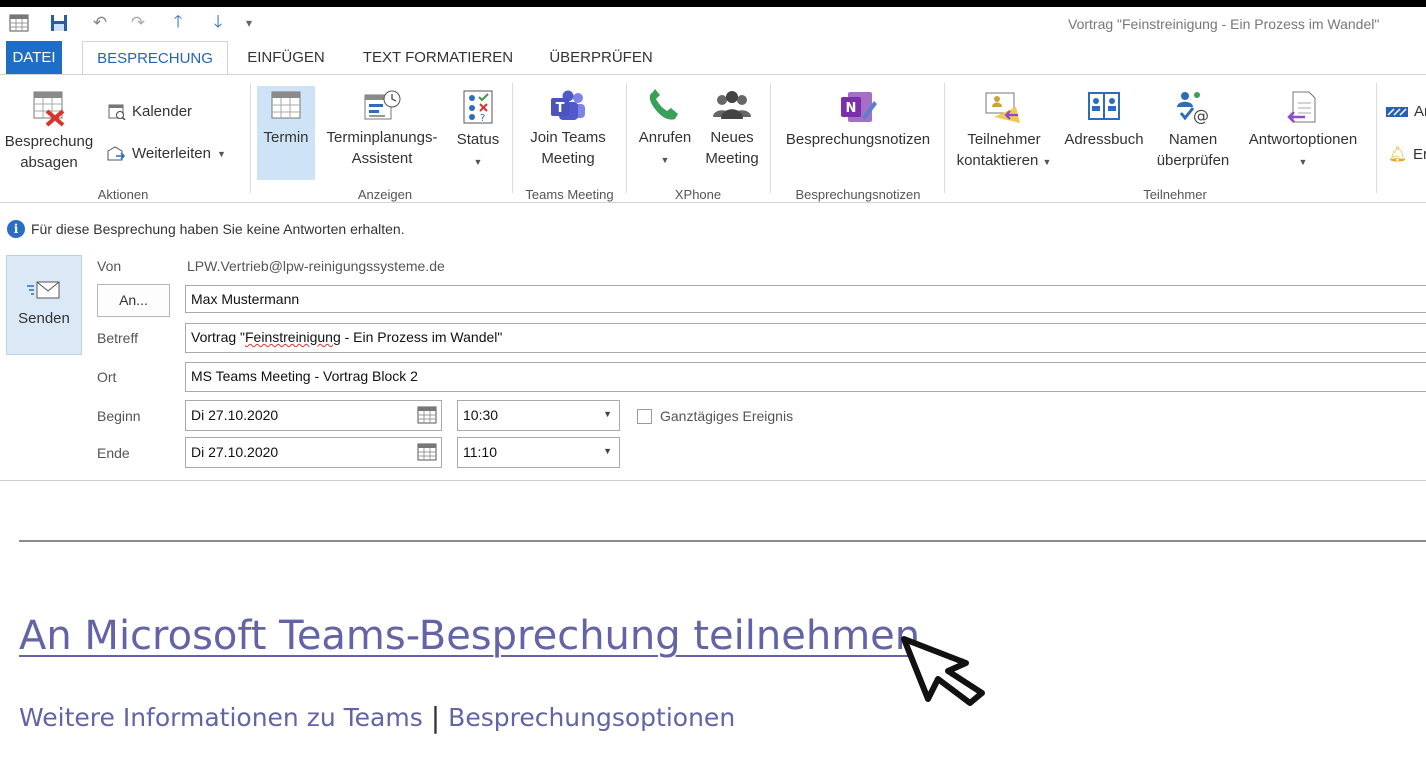 Image resolution: width=1426 pixels, height=770 pixels. Describe the element at coordinates (665, 160) in the screenshot. I see `call-dropdown-icon: ▼` at that location.